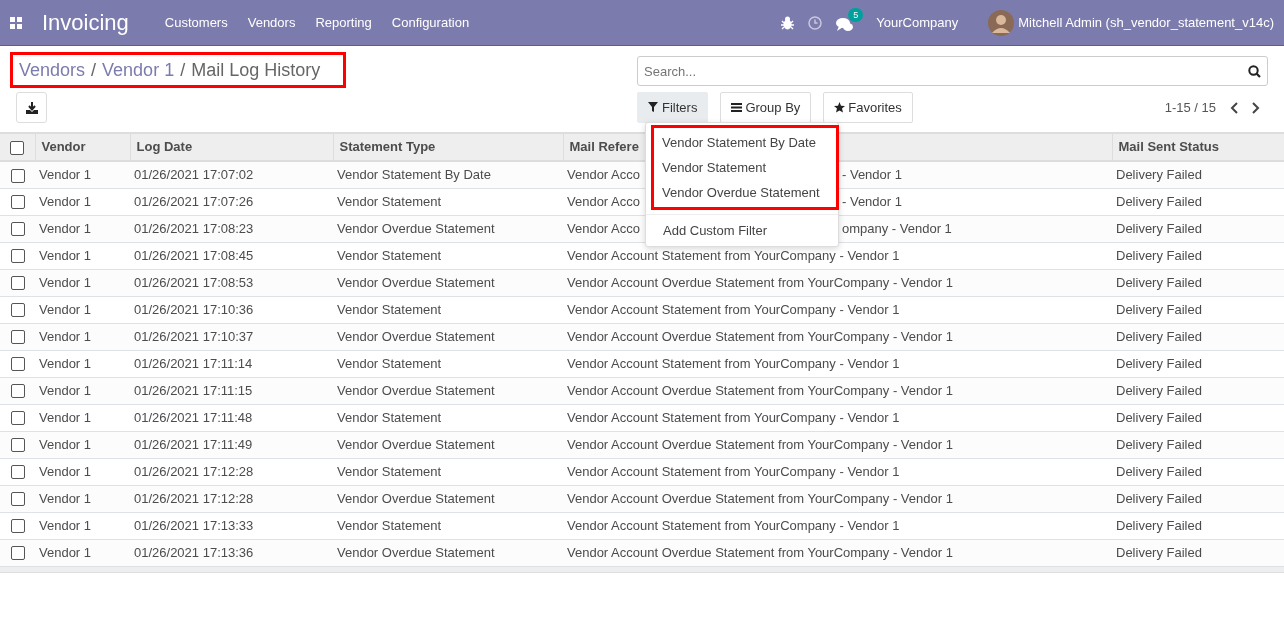  I want to click on table-cell: Vendor Statement By Date, so click(448, 174).